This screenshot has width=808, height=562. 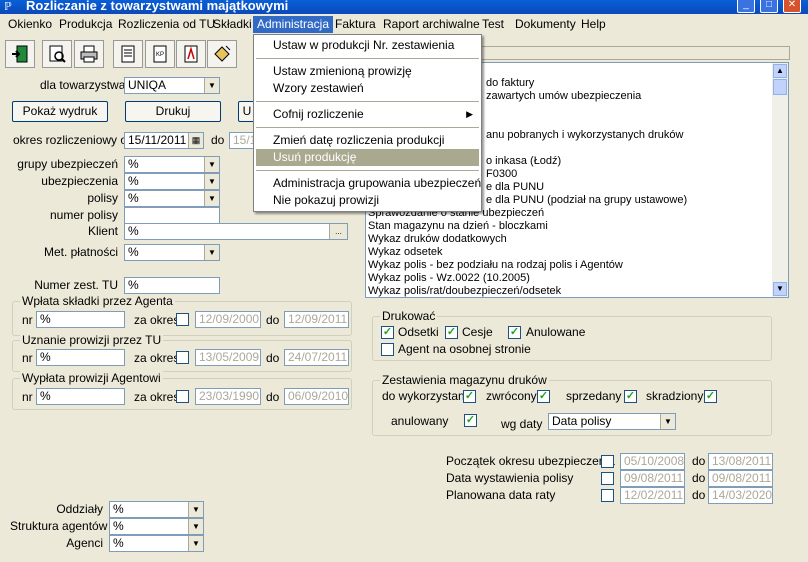 What do you see at coordinates (80, 357) in the screenshot?
I see `uznanie-nr-field: %` at bounding box center [80, 357].